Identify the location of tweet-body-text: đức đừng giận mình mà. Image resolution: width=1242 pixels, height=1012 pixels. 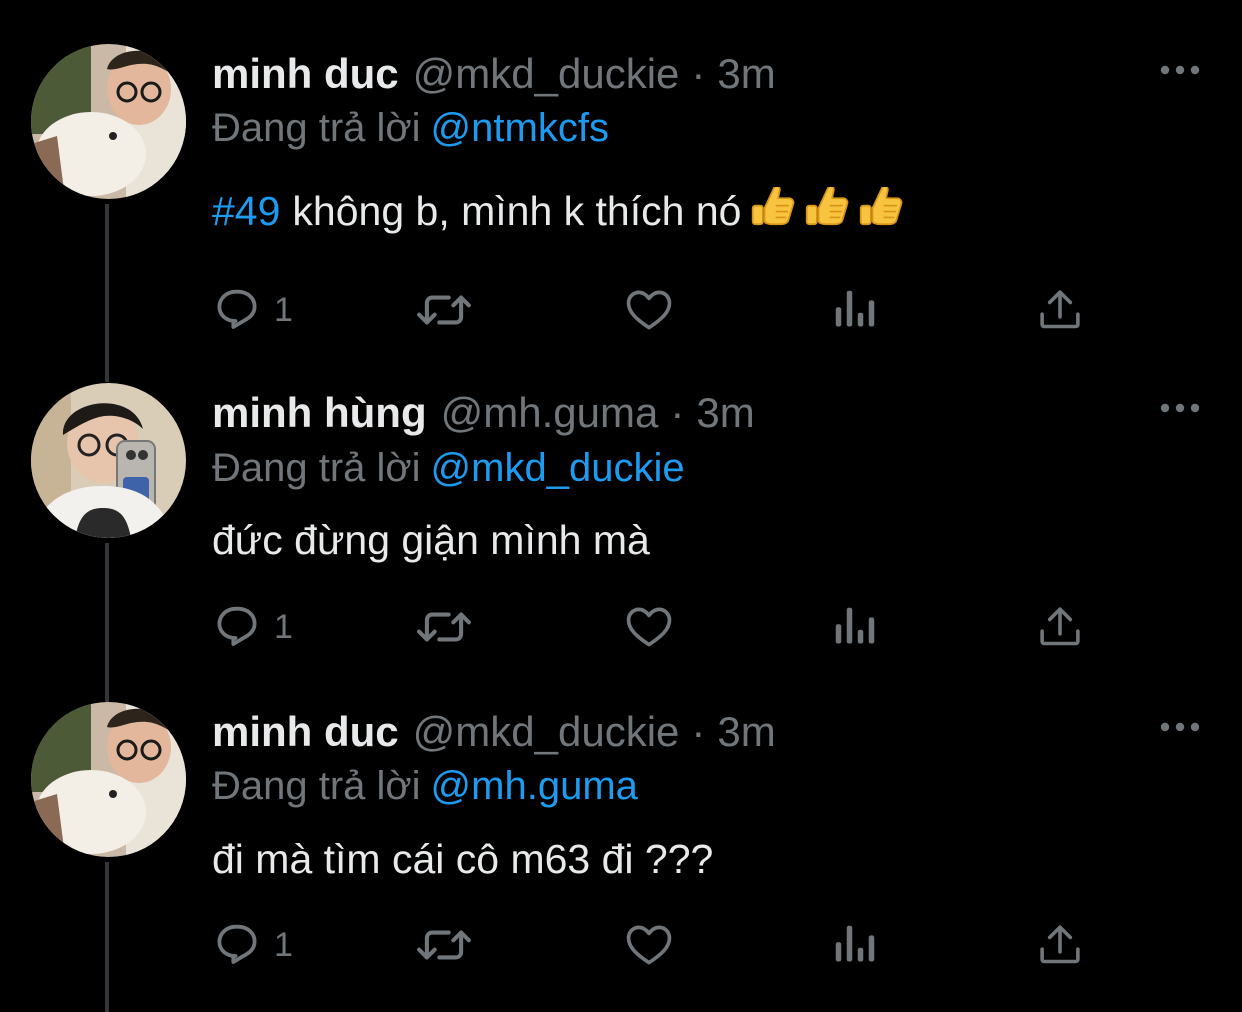
(431, 540).